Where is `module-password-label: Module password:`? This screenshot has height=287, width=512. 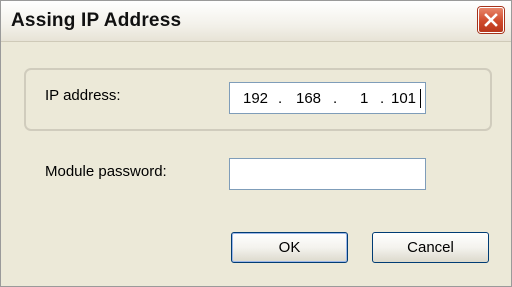
module-password-label: Module password: is located at coordinates (106, 171).